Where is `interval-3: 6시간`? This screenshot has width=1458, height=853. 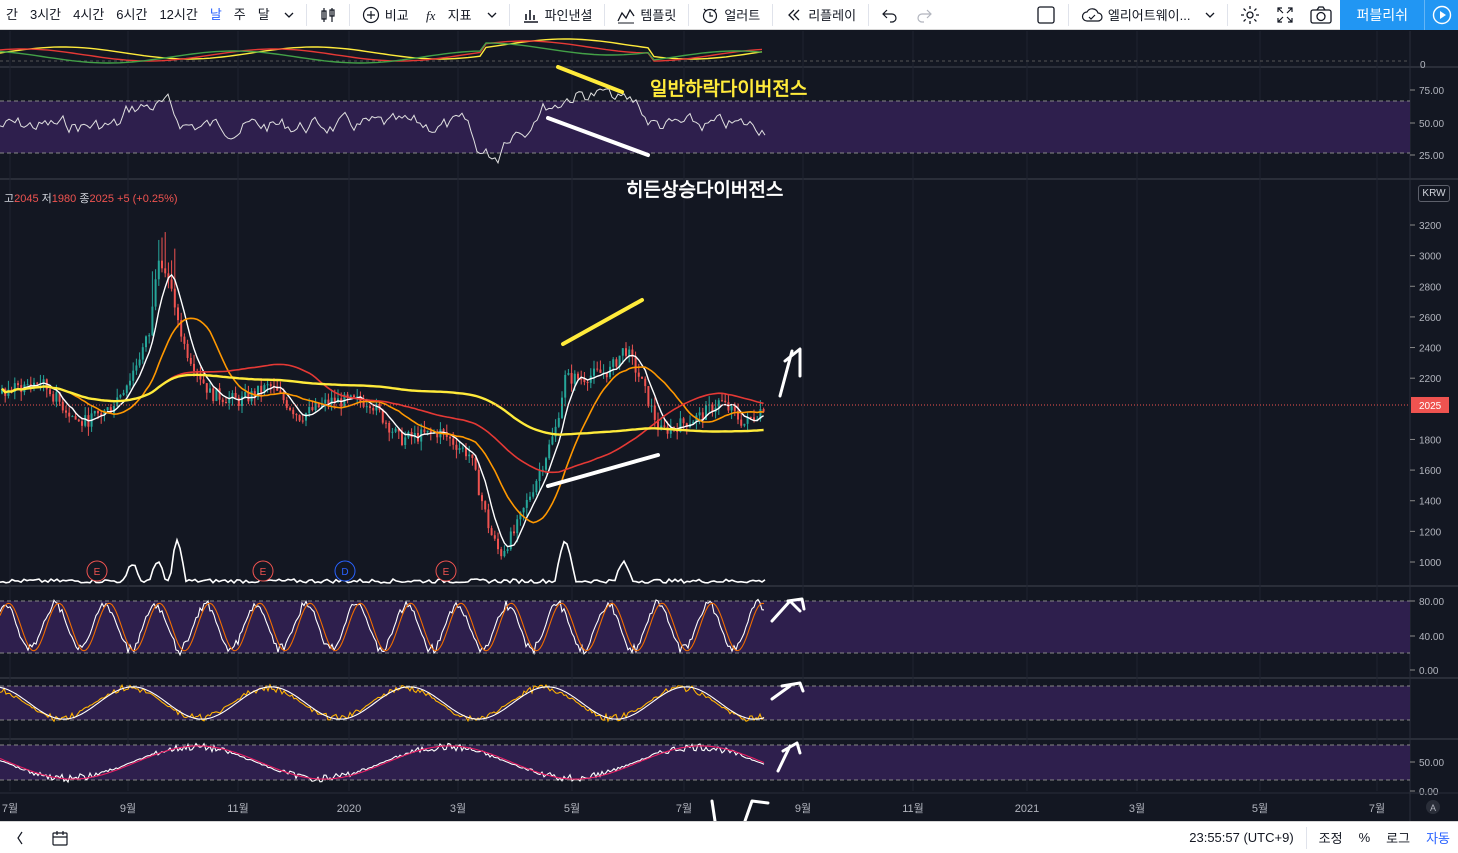
interval-3: 6시간 is located at coordinates (131, 15).